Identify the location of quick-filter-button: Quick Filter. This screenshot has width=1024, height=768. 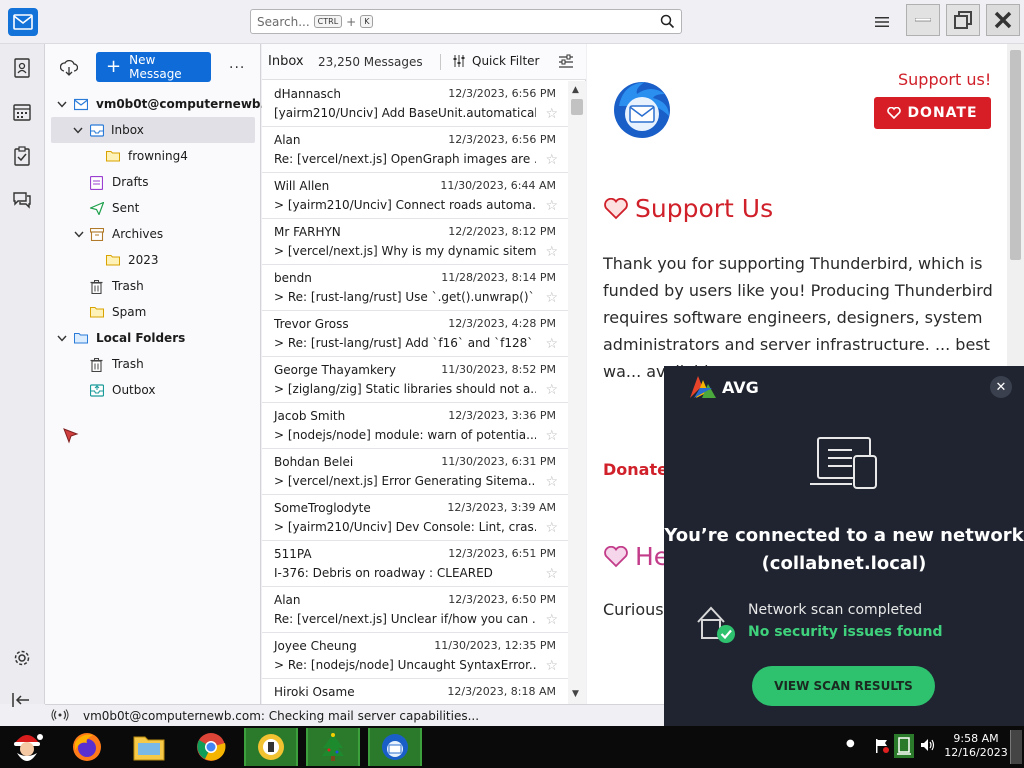
(495, 61).